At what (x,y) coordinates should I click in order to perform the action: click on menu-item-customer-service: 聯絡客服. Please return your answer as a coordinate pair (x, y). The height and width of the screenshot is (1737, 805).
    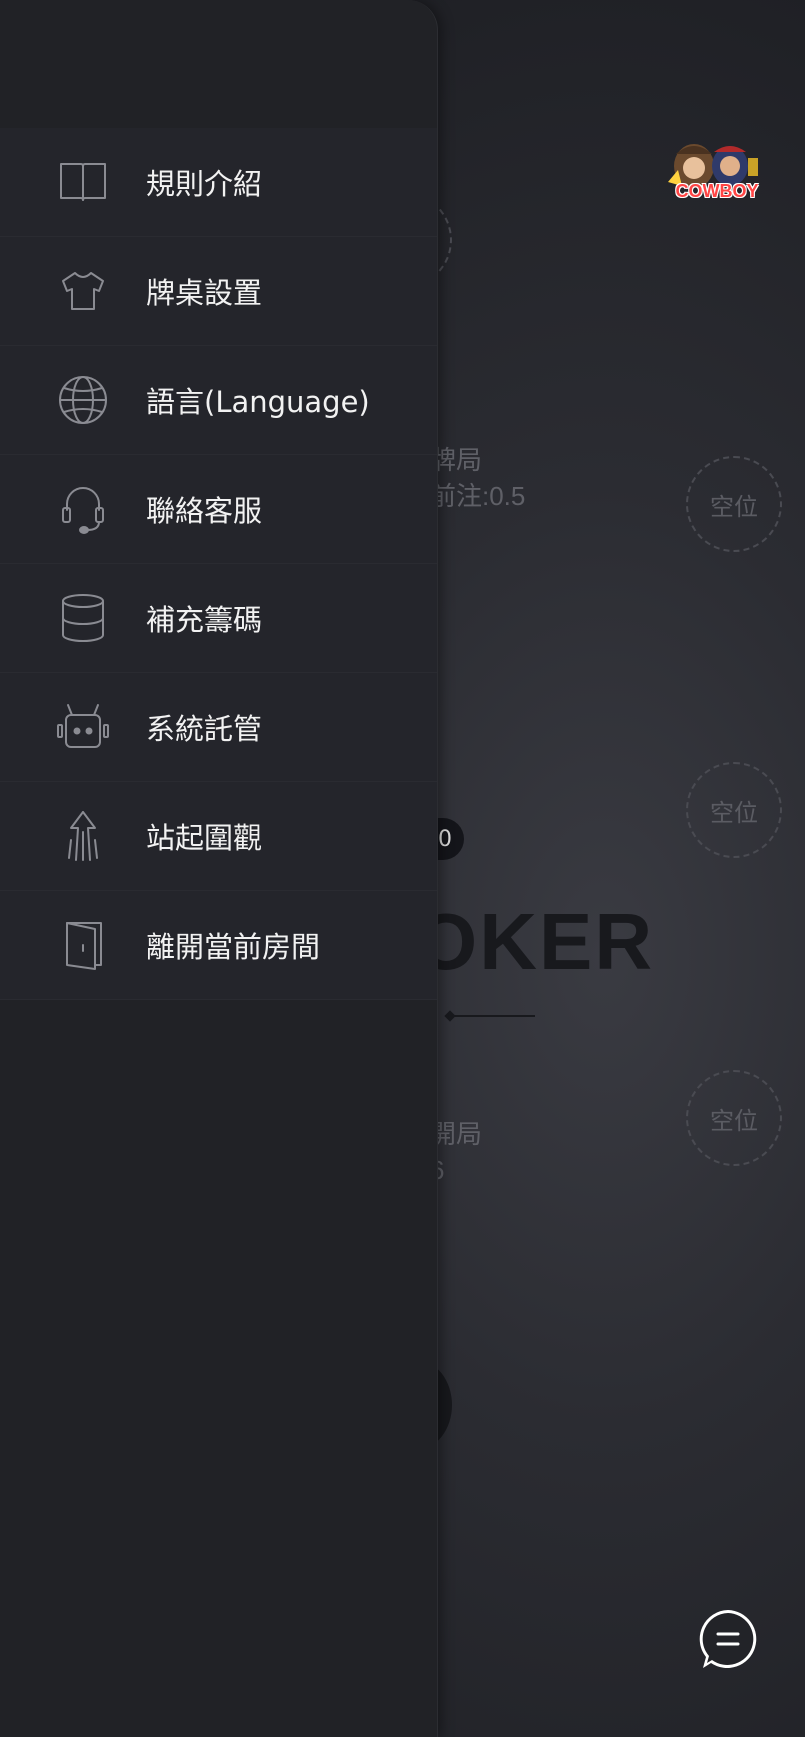
    Looking at the image, I should click on (218, 509).